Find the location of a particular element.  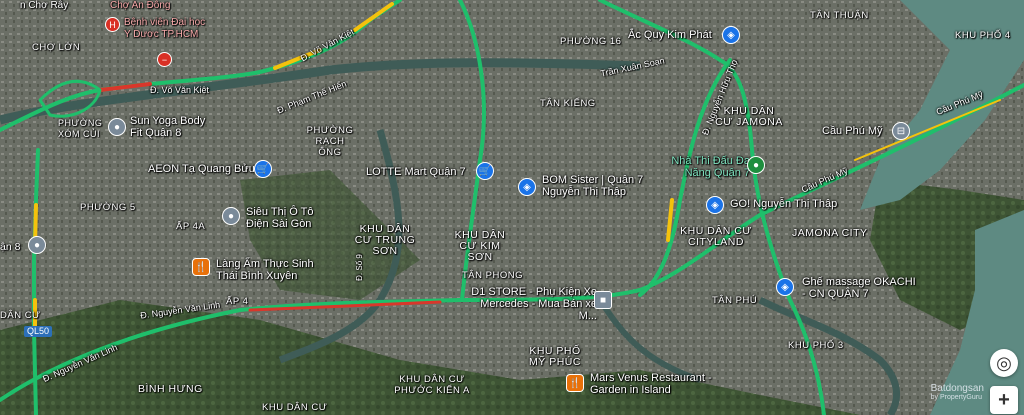

label-ap-4: ẤP 4 is located at coordinates (237, 301).